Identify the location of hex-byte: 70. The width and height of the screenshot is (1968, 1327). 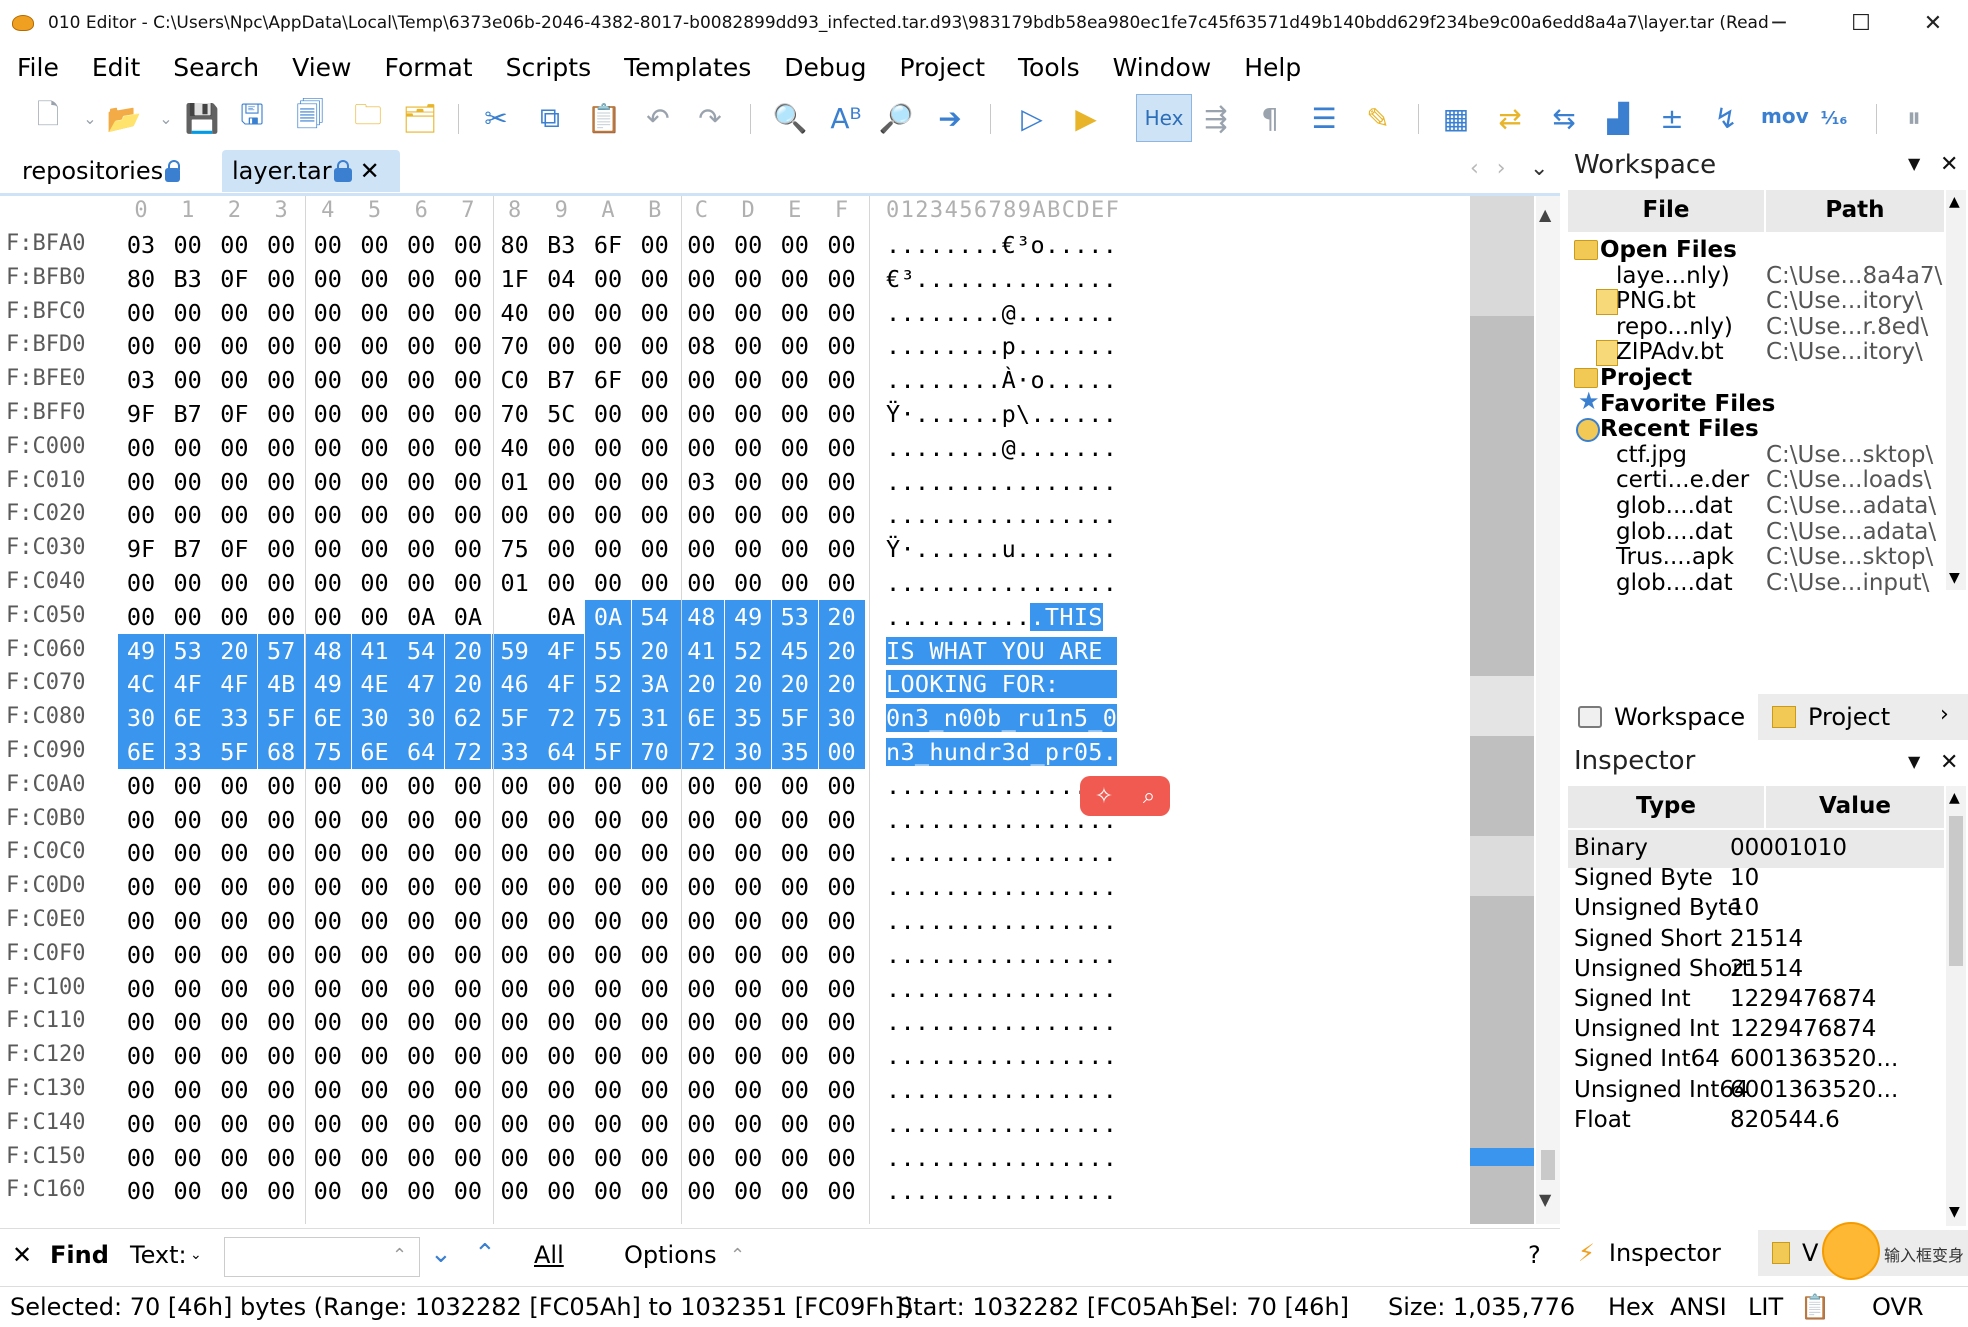
(515, 414).